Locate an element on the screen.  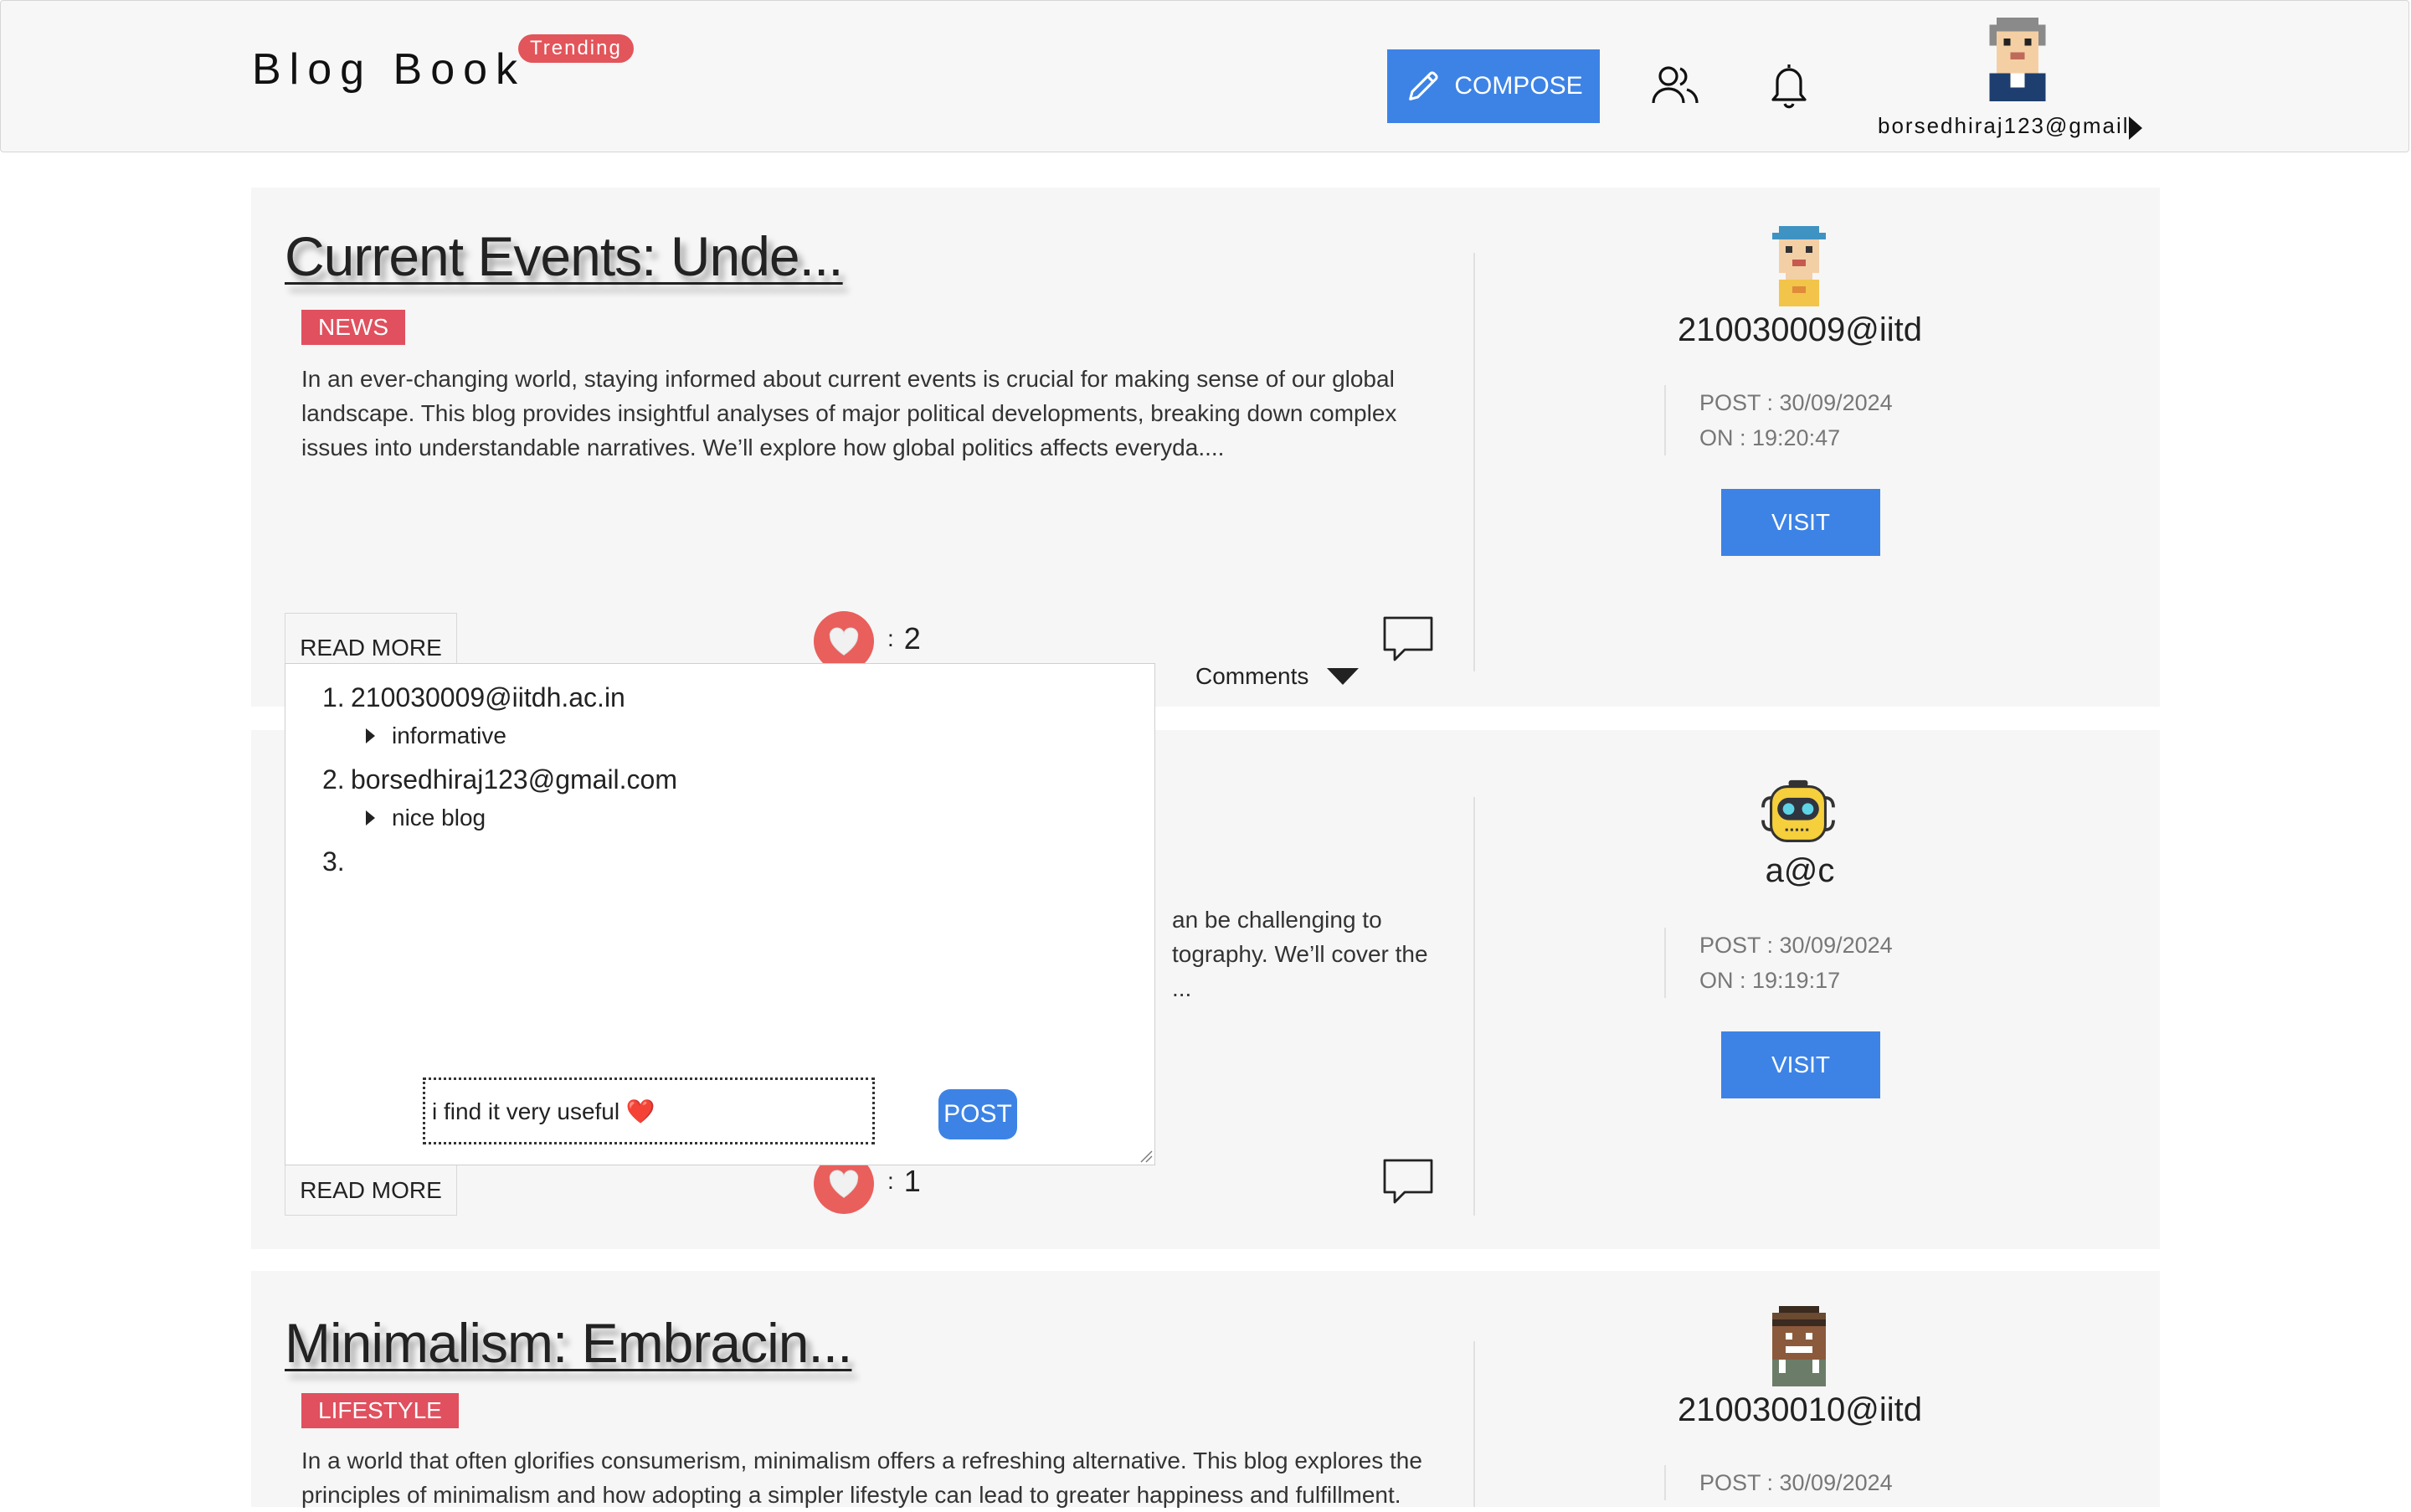
author-name: a@c is located at coordinates (1800, 871).